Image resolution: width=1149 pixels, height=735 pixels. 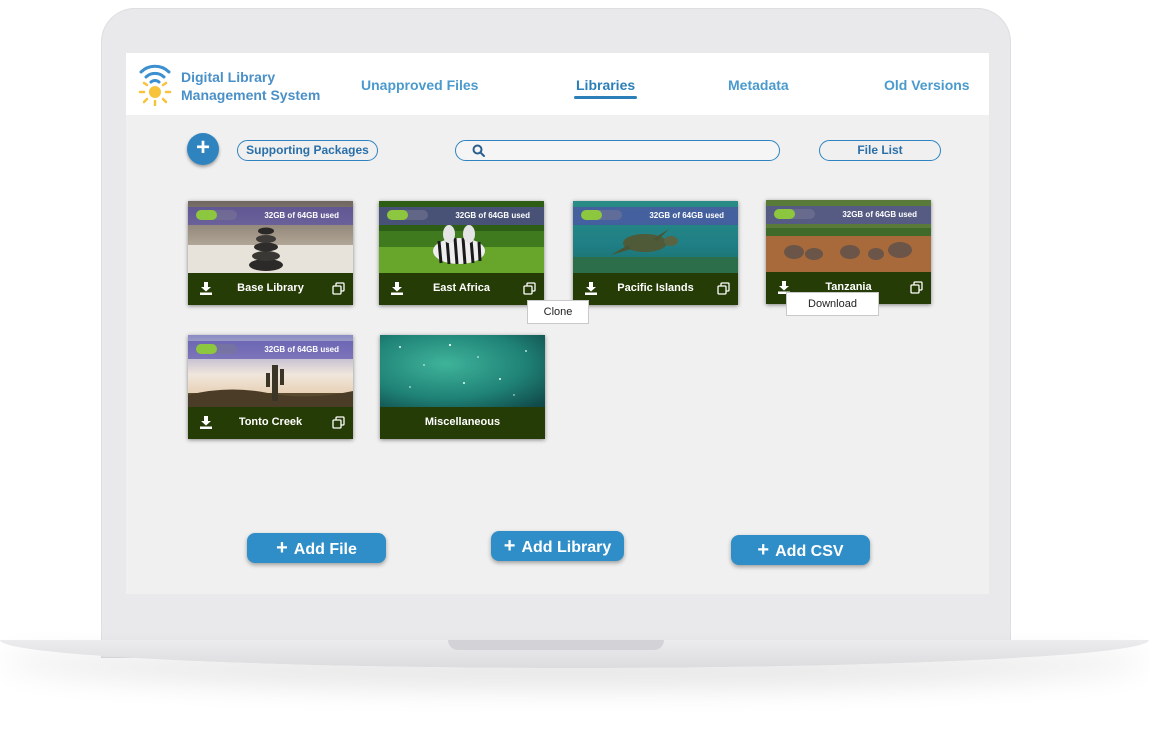 I want to click on card-footer: Tonto Creek, so click(x=270, y=423).